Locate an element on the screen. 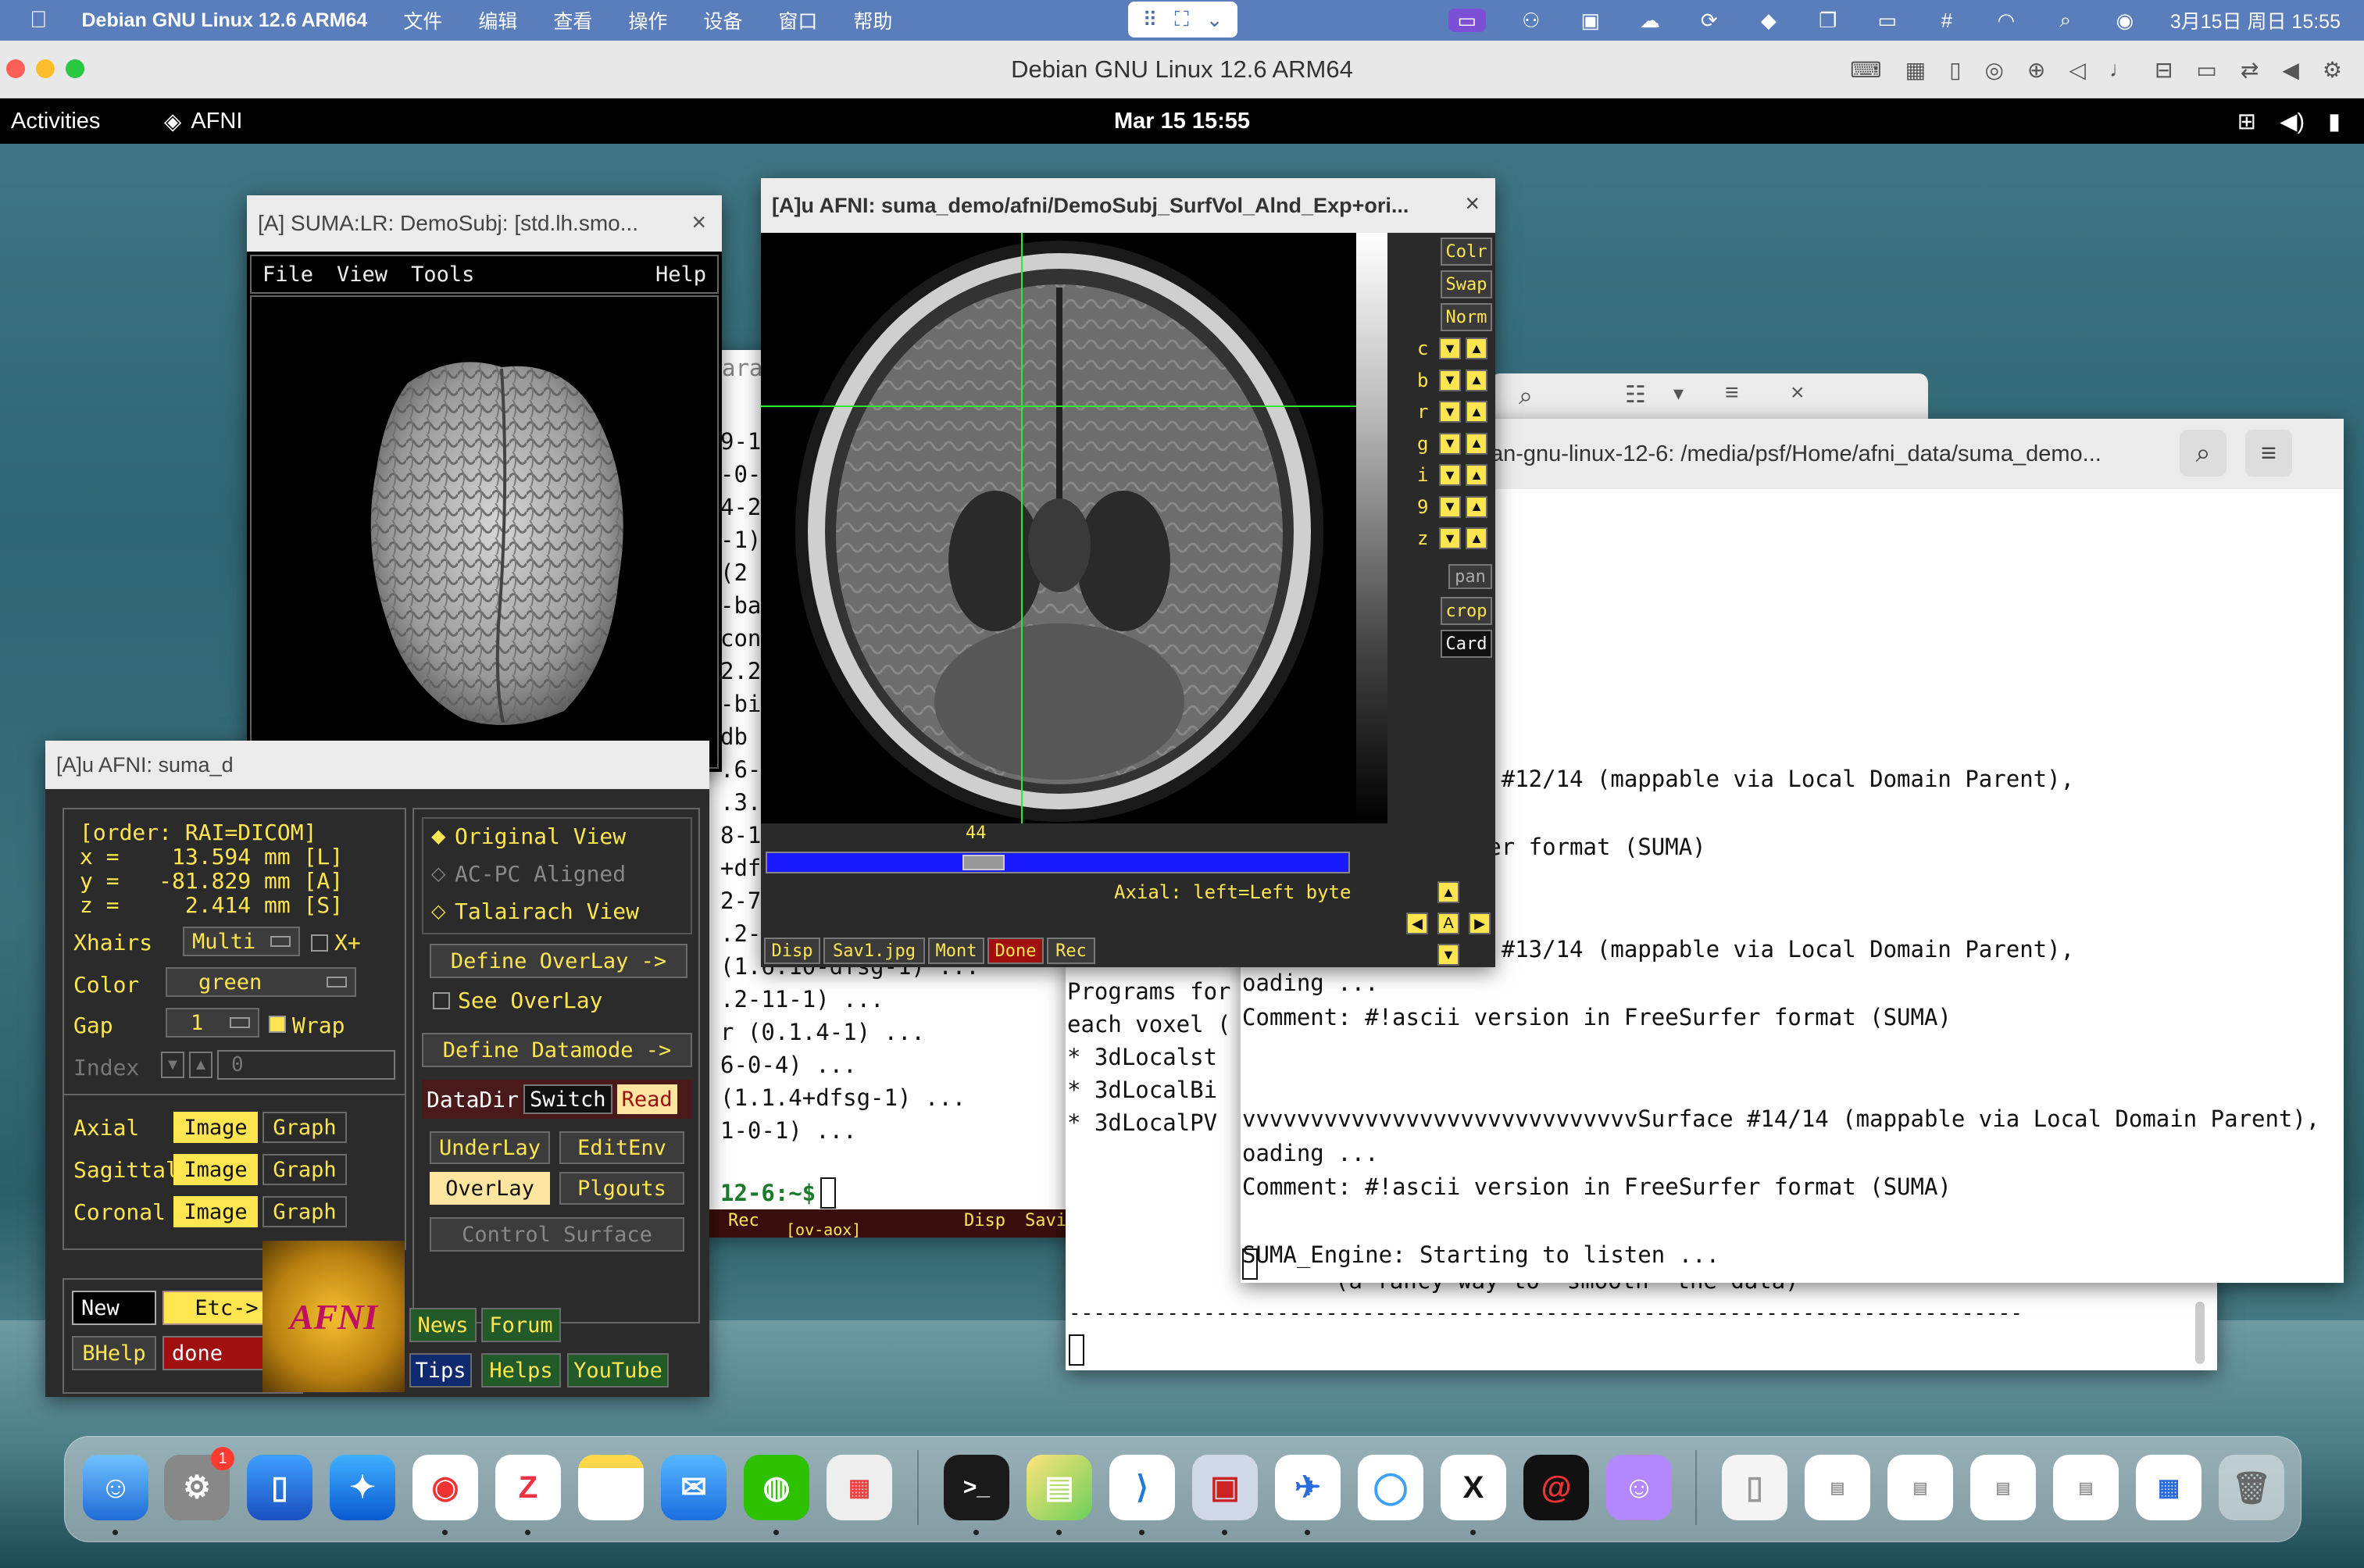 This screenshot has height=1568, width=2364. vm-toolbar-handle: ⠿ ⛶ ⌄ is located at coordinates (1182, 20).